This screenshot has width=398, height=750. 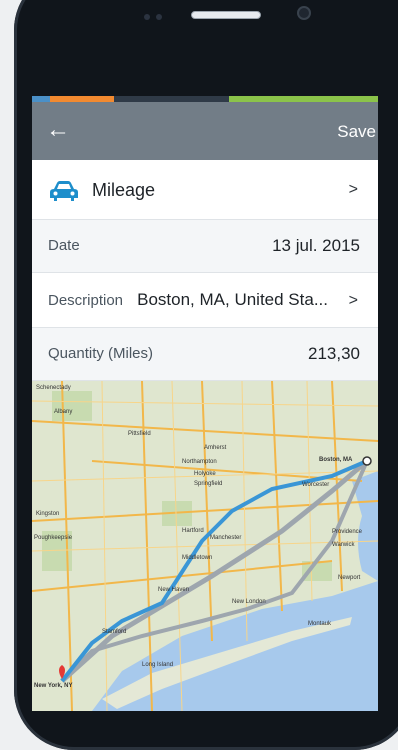 I want to click on map-label: Schenectady, so click(x=53, y=388).